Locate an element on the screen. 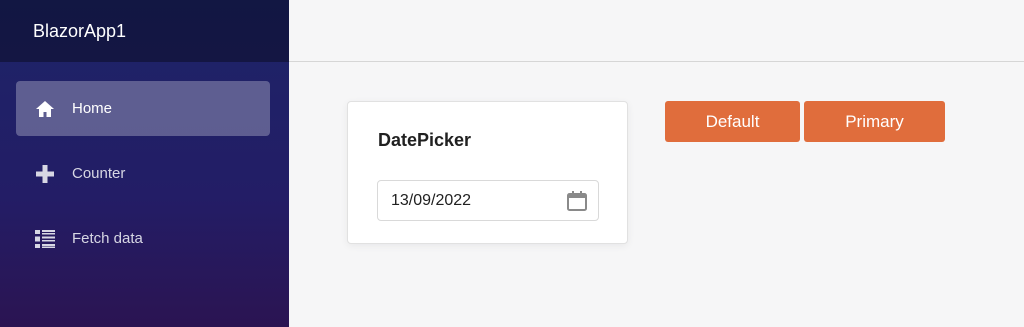 The height and width of the screenshot is (327, 1024). sidebar-item-home: Home is located at coordinates (143, 108).